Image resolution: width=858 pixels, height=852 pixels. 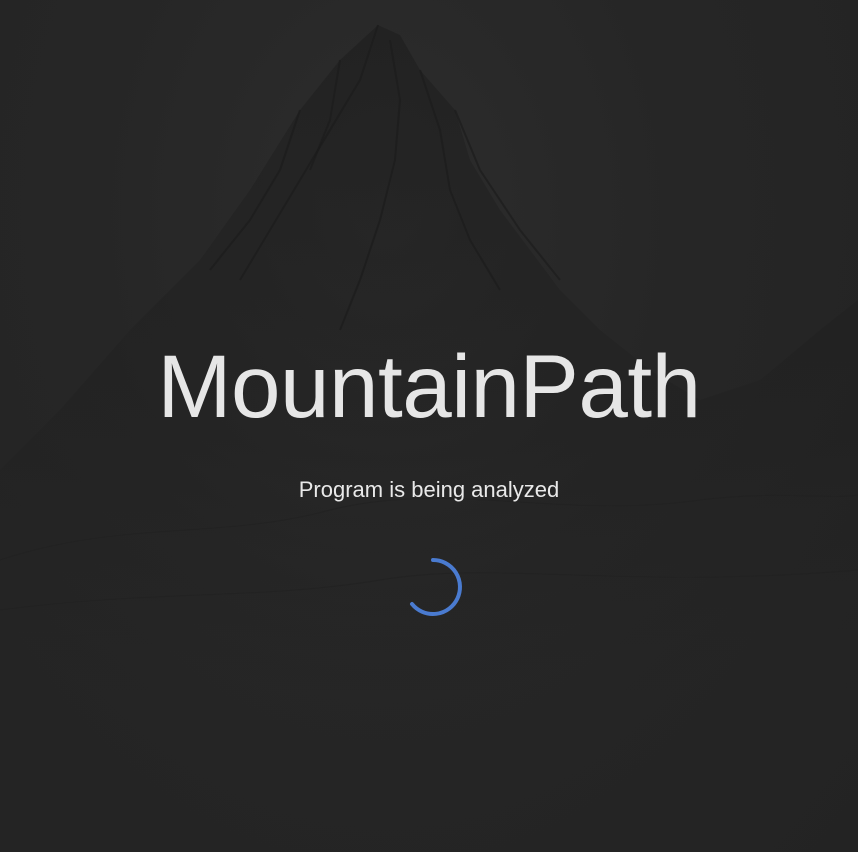 What do you see at coordinates (429, 386) in the screenshot?
I see `app-title: MountainPath` at bounding box center [429, 386].